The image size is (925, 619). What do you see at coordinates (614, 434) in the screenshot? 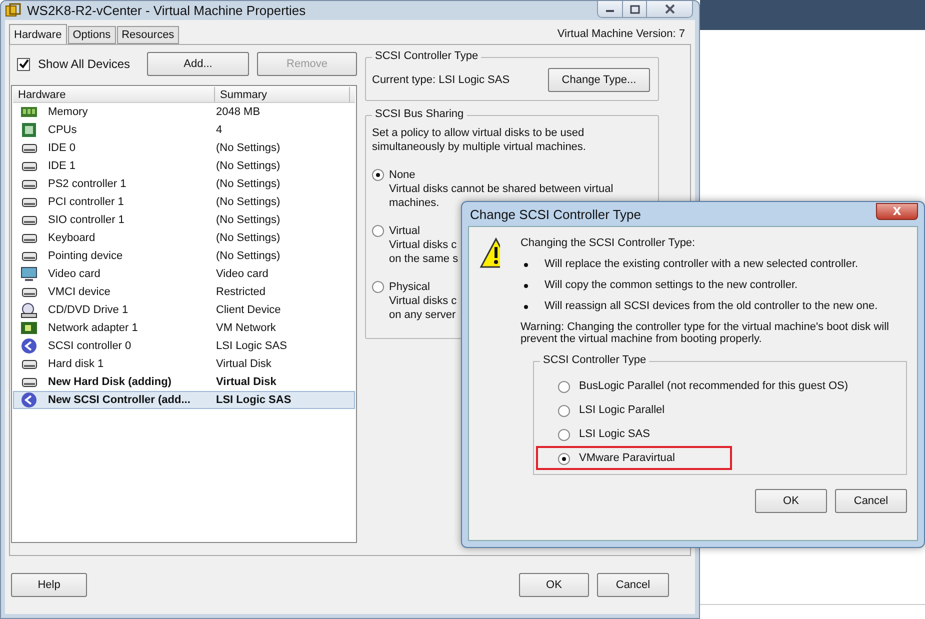
I see `option-label: LSI Logic SAS` at bounding box center [614, 434].